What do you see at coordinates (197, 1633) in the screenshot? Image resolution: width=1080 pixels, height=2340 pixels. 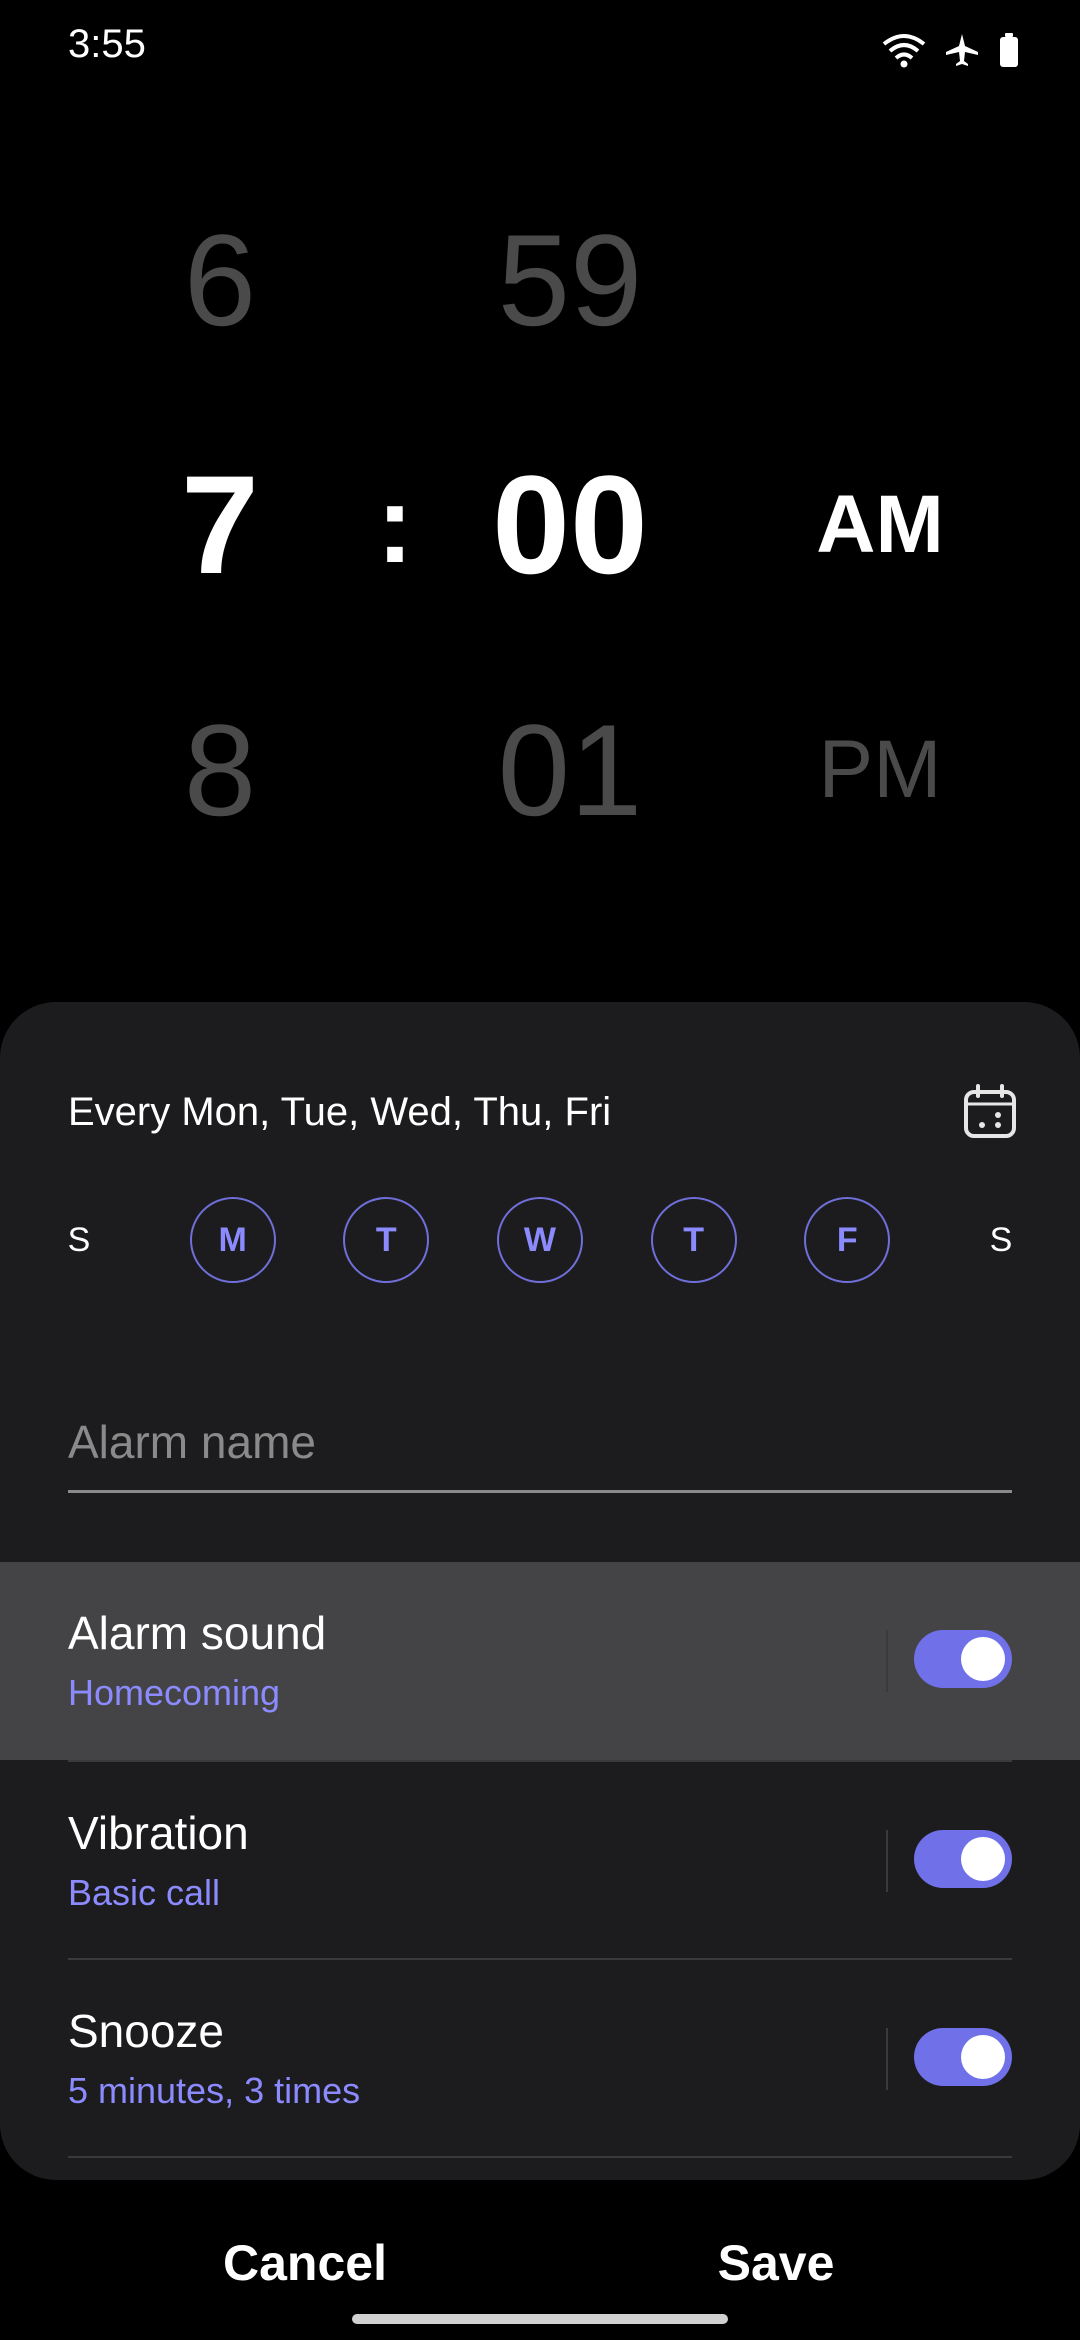 I see `alarm-sound-title: Alarm sound` at bounding box center [197, 1633].